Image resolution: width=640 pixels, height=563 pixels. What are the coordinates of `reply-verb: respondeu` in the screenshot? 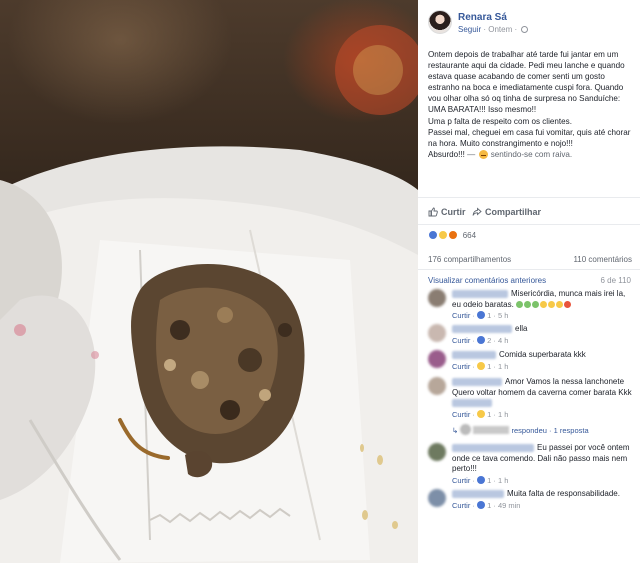 It's located at (529, 430).